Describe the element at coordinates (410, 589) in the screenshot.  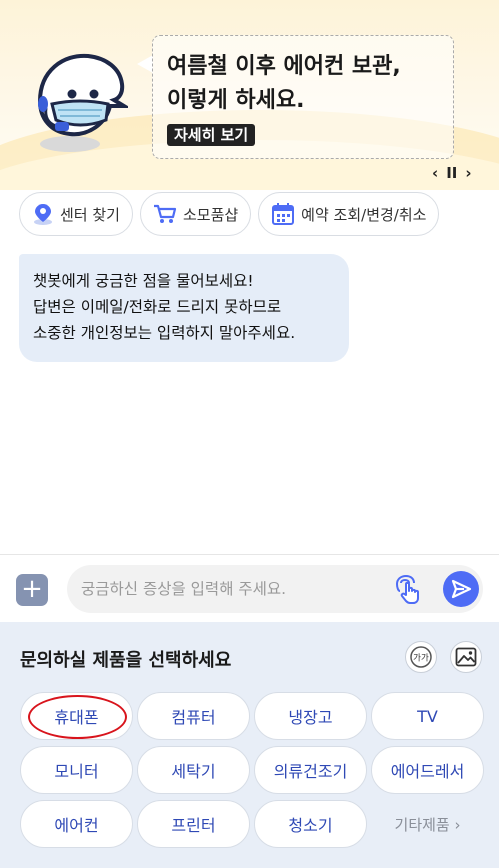
I see `touch-hand-icon` at that location.